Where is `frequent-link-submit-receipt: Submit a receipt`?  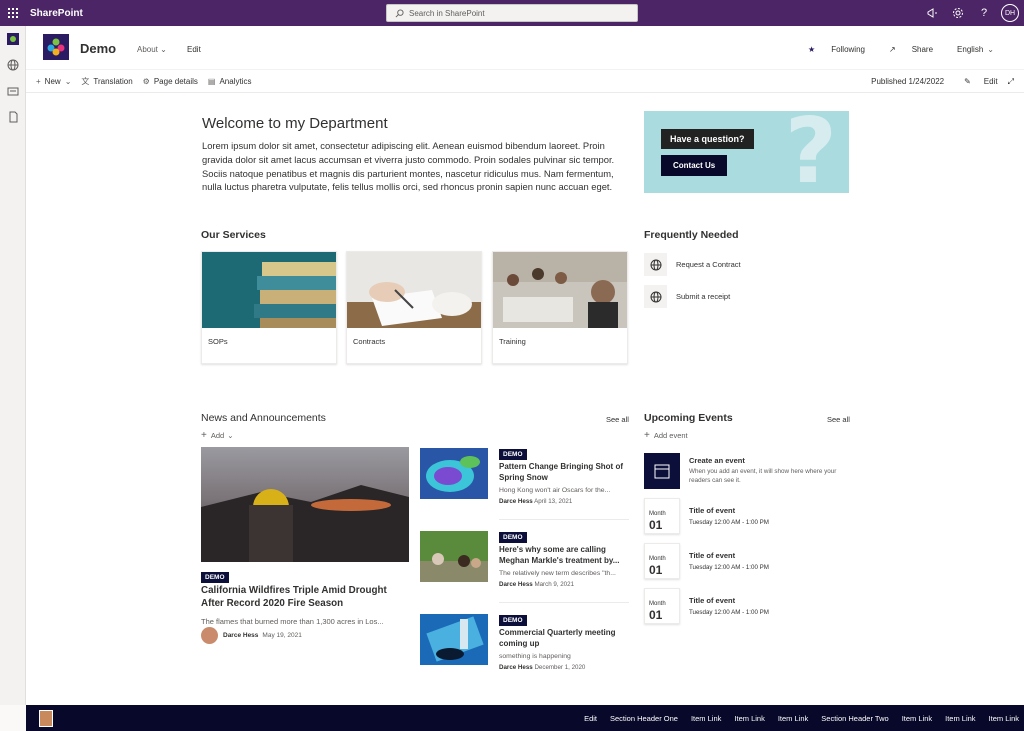
frequent-link-submit-receipt: Submit a receipt is located at coordinates (687, 296).